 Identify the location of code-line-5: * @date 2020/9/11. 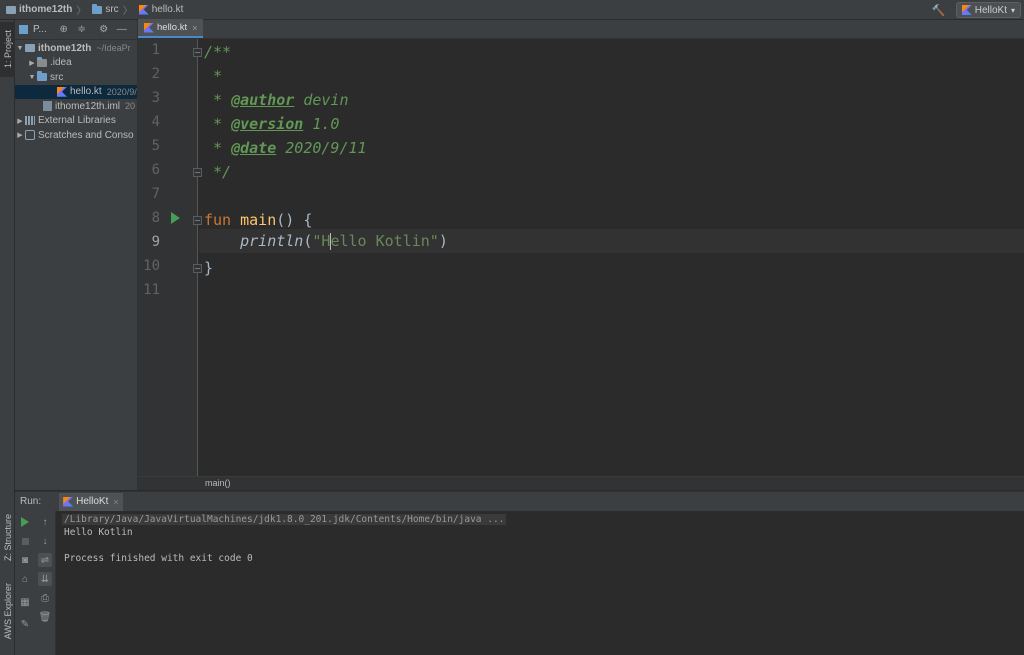
(285, 148).